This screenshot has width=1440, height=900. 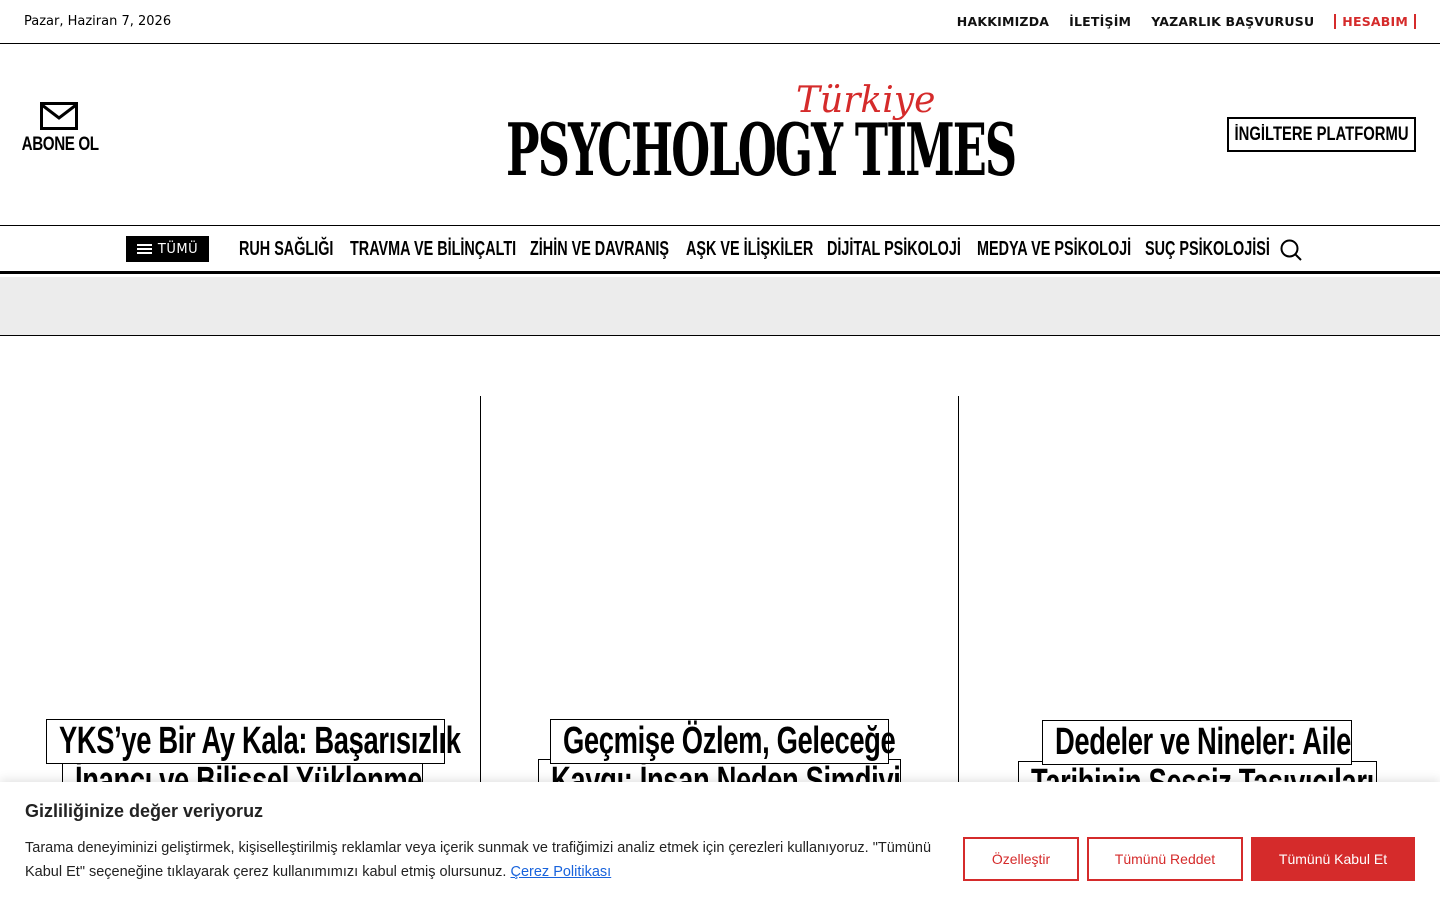 I want to click on logo-wordmark: PSYCHOLOGY TIMES, so click(x=761, y=149).